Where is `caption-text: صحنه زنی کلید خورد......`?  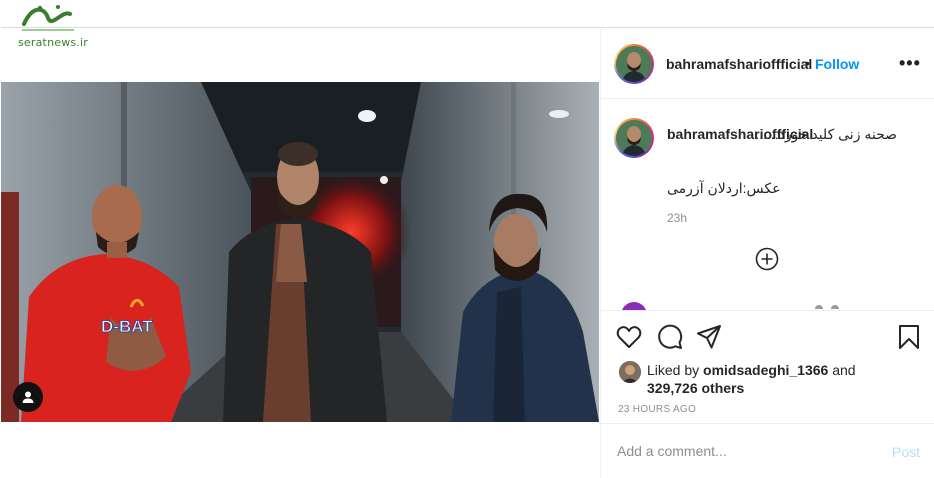 caption-text: صحنه زنی کلید خورد...... is located at coordinates (826, 134).